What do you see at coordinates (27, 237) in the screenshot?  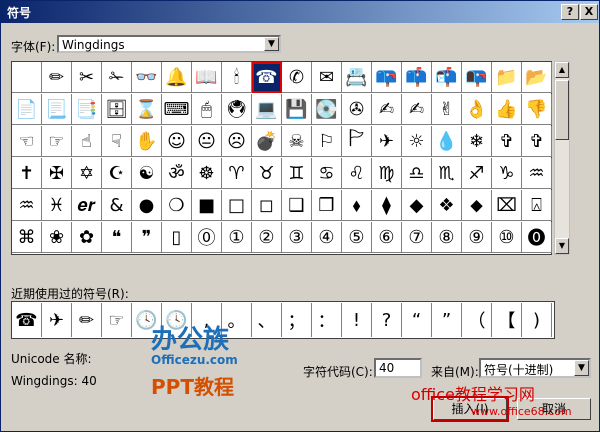 I see `symbol-cell: ⌘` at bounding box center [27, 237].